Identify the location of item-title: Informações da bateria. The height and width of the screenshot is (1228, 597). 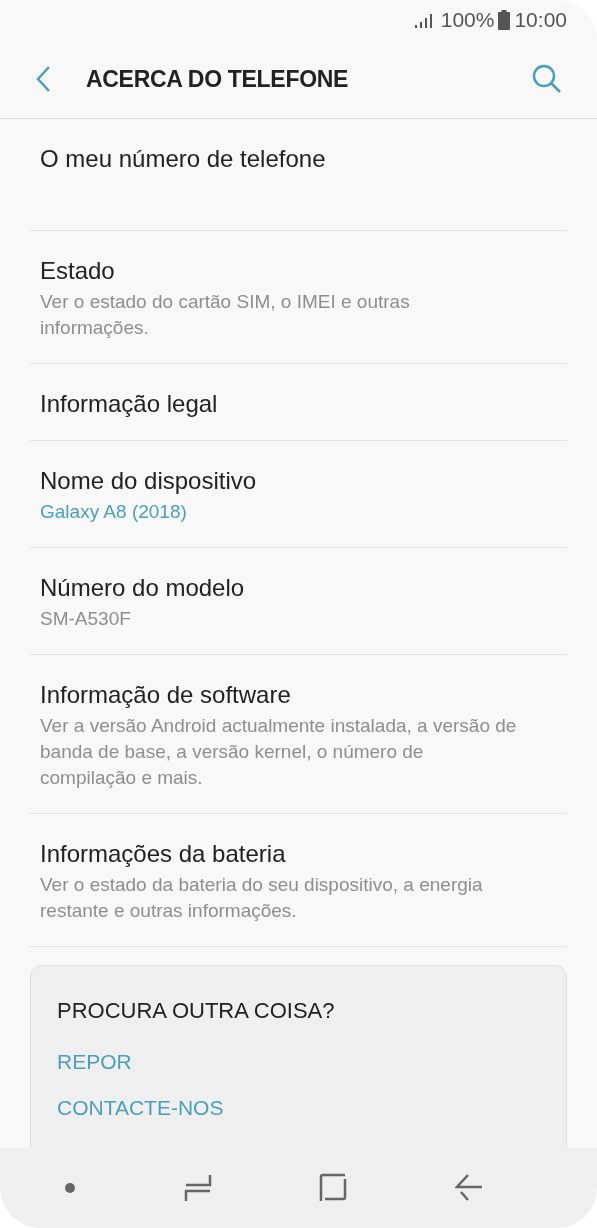
(163, 854).